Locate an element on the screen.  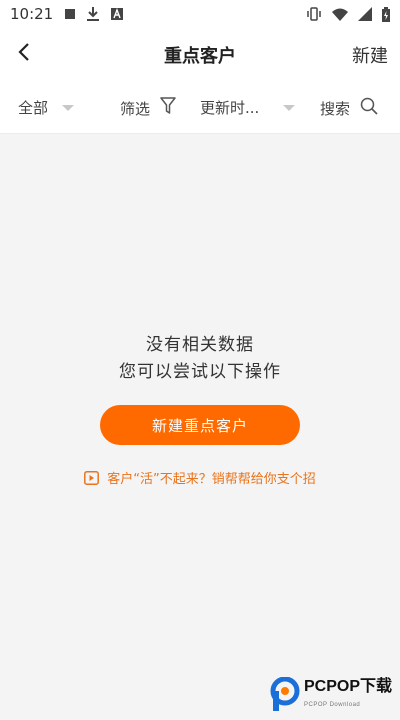
watermark-main-text: PCPOP下载 is located at coordinates (348, 686).